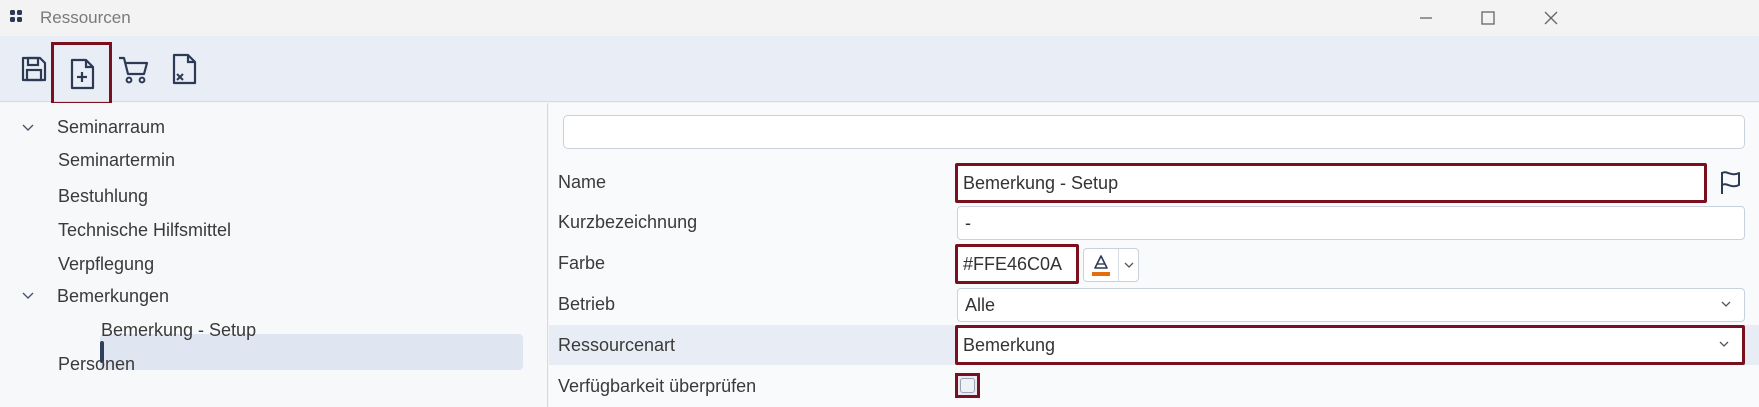  I want to click on kurzbezeichnung-field: -, so click(1351, 223).